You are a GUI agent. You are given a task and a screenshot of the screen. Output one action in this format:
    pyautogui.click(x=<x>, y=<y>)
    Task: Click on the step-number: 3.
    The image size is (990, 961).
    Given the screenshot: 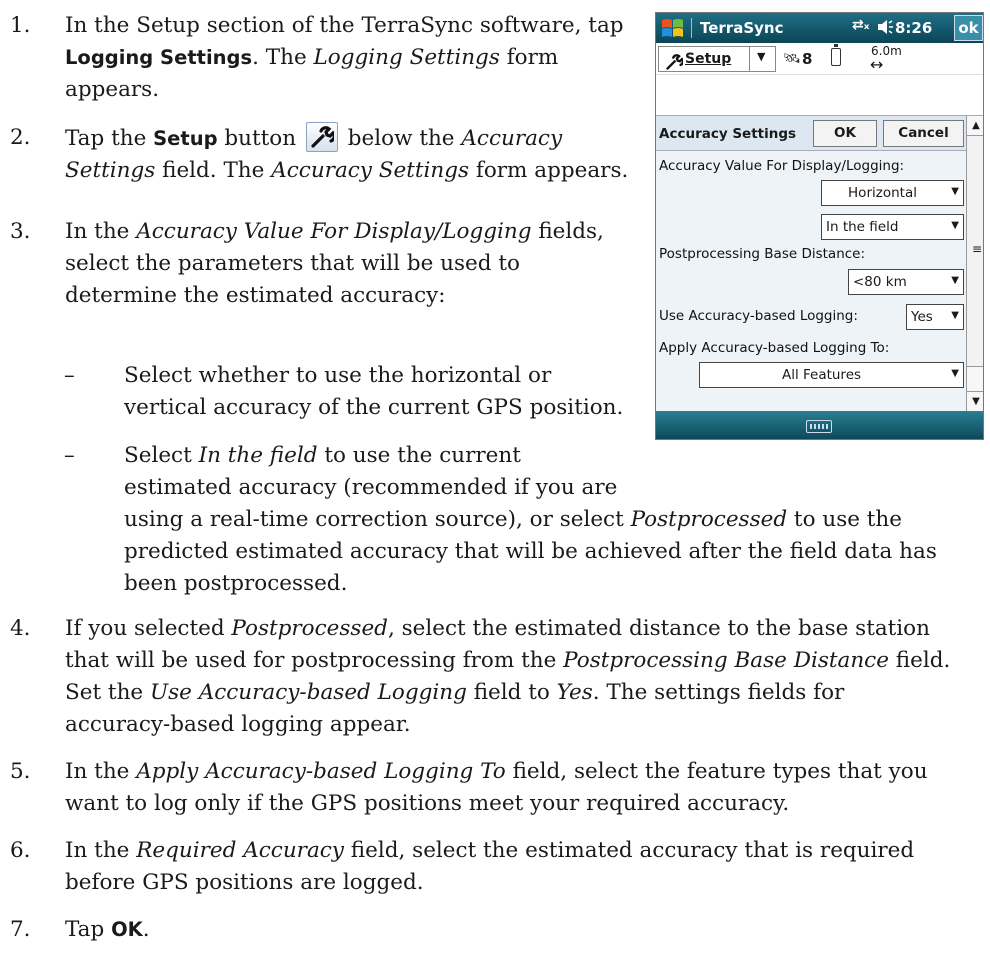 What is the action you would take?
    pyautogui.click(x=20, y=231)
    